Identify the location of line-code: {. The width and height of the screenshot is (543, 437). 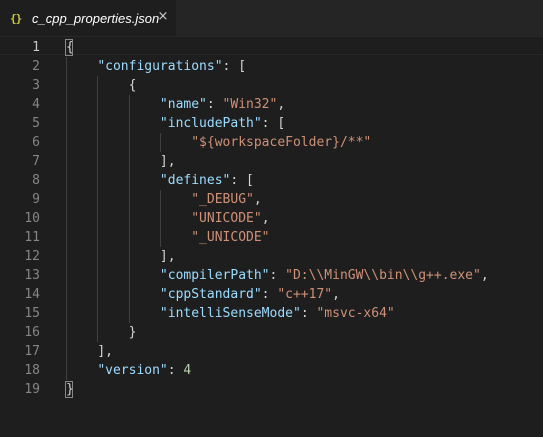
(101, 85).